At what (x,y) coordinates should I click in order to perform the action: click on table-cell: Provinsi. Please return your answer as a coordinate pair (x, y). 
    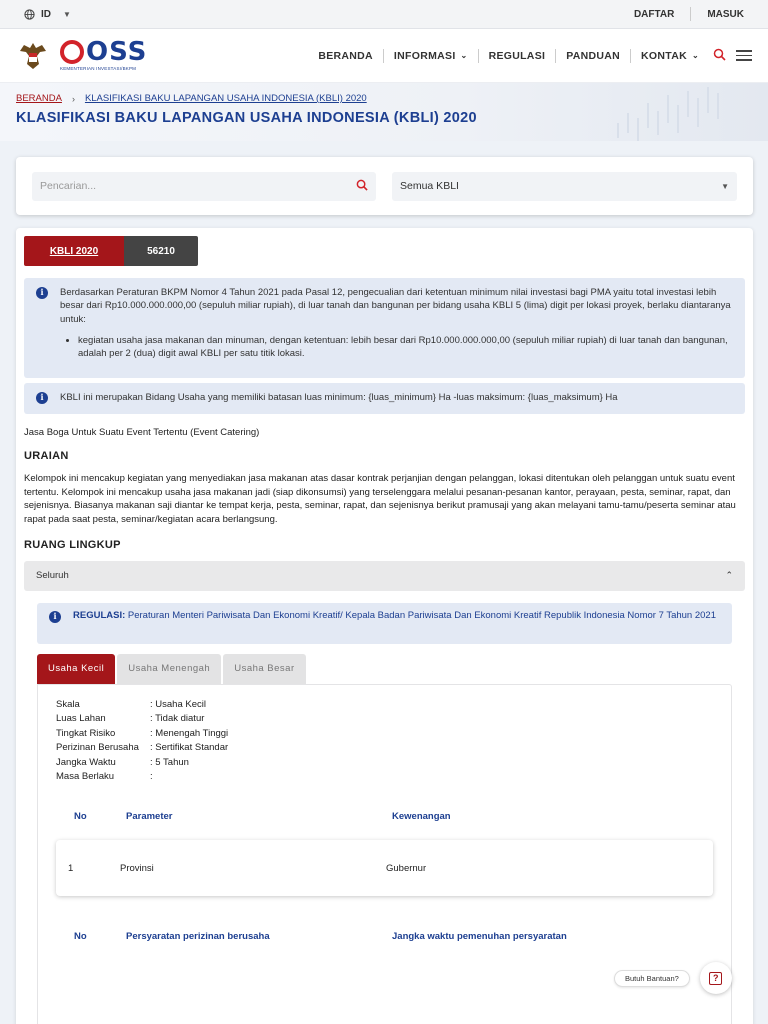
    Looking at the image, I should click on (137, 868).